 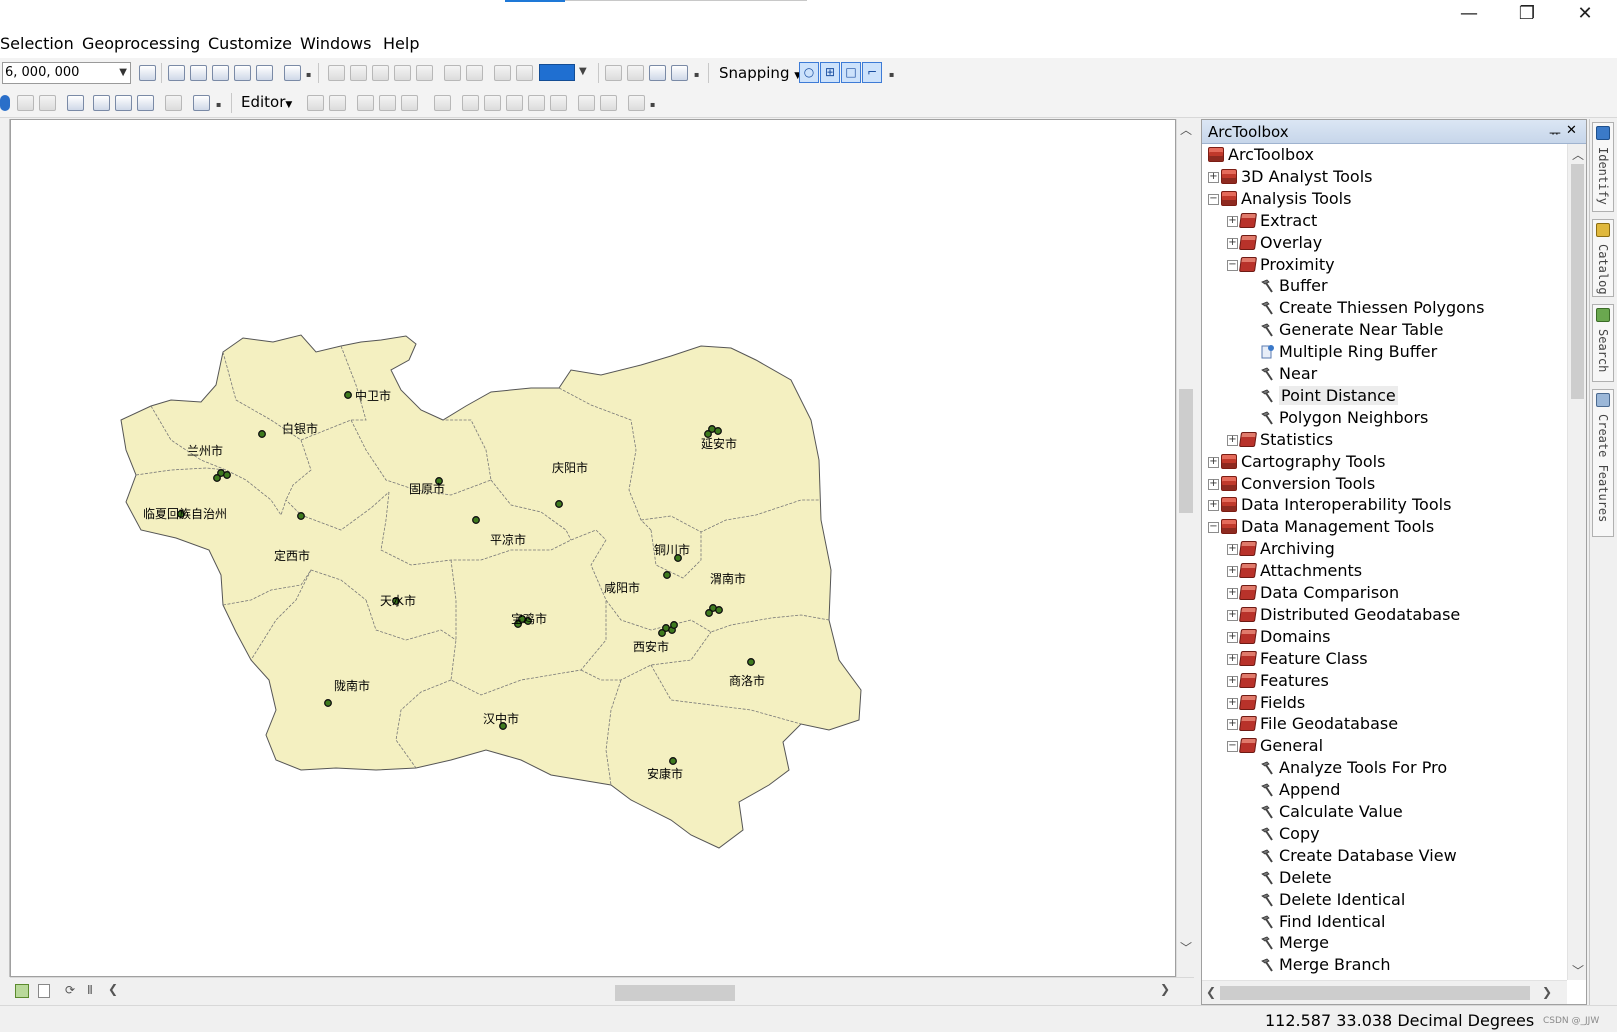 I want to click on tree-item: + Distributed Geodatabase, so click(x=1385, y=615).